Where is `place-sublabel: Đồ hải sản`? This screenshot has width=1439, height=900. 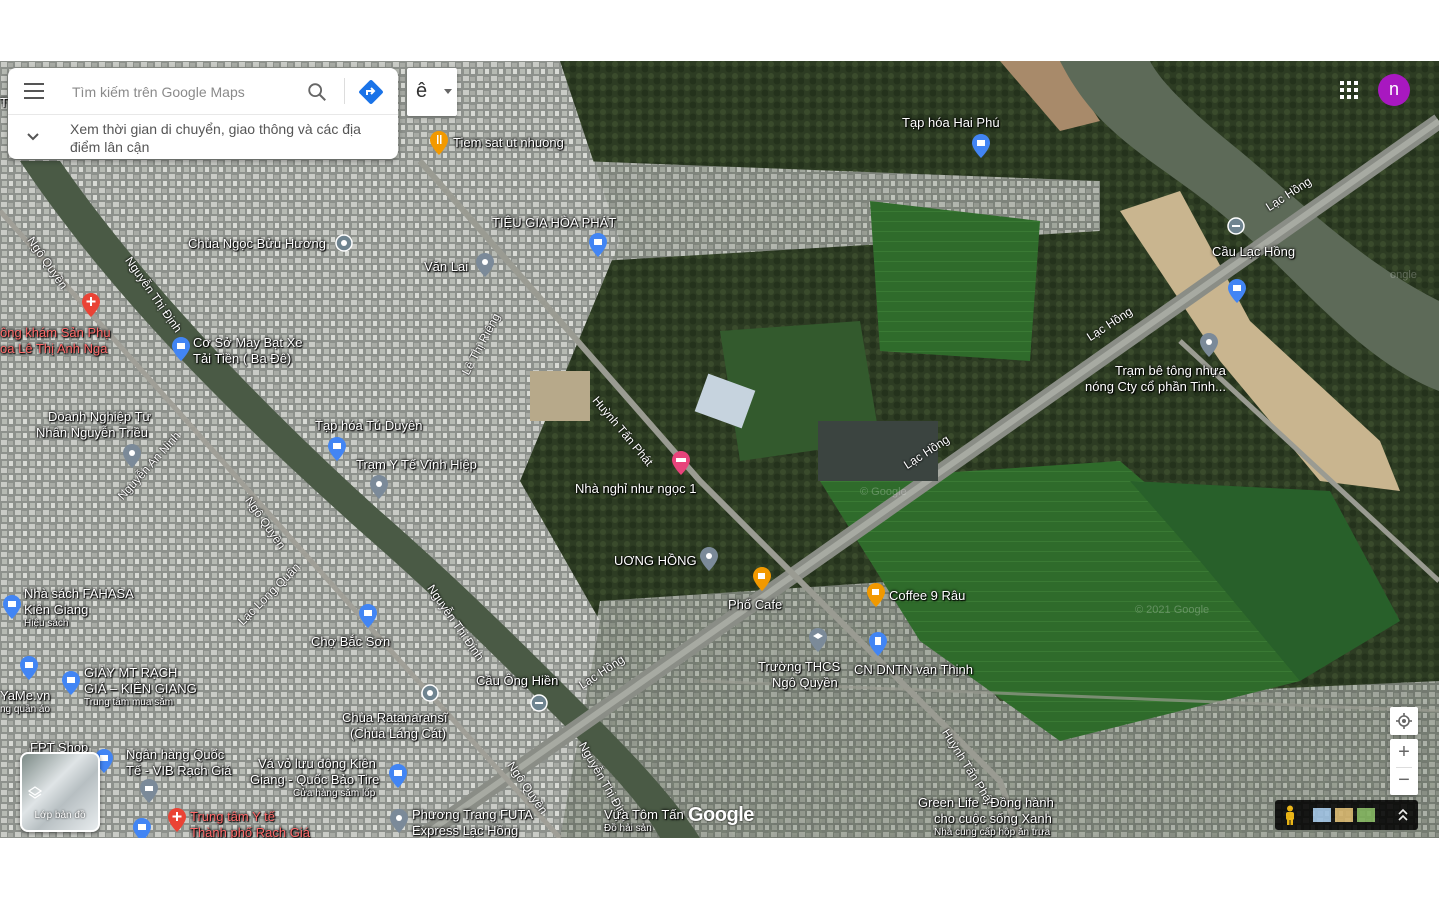 place-sublabel: Đồ hải sản is located at coordinates (628, 828).